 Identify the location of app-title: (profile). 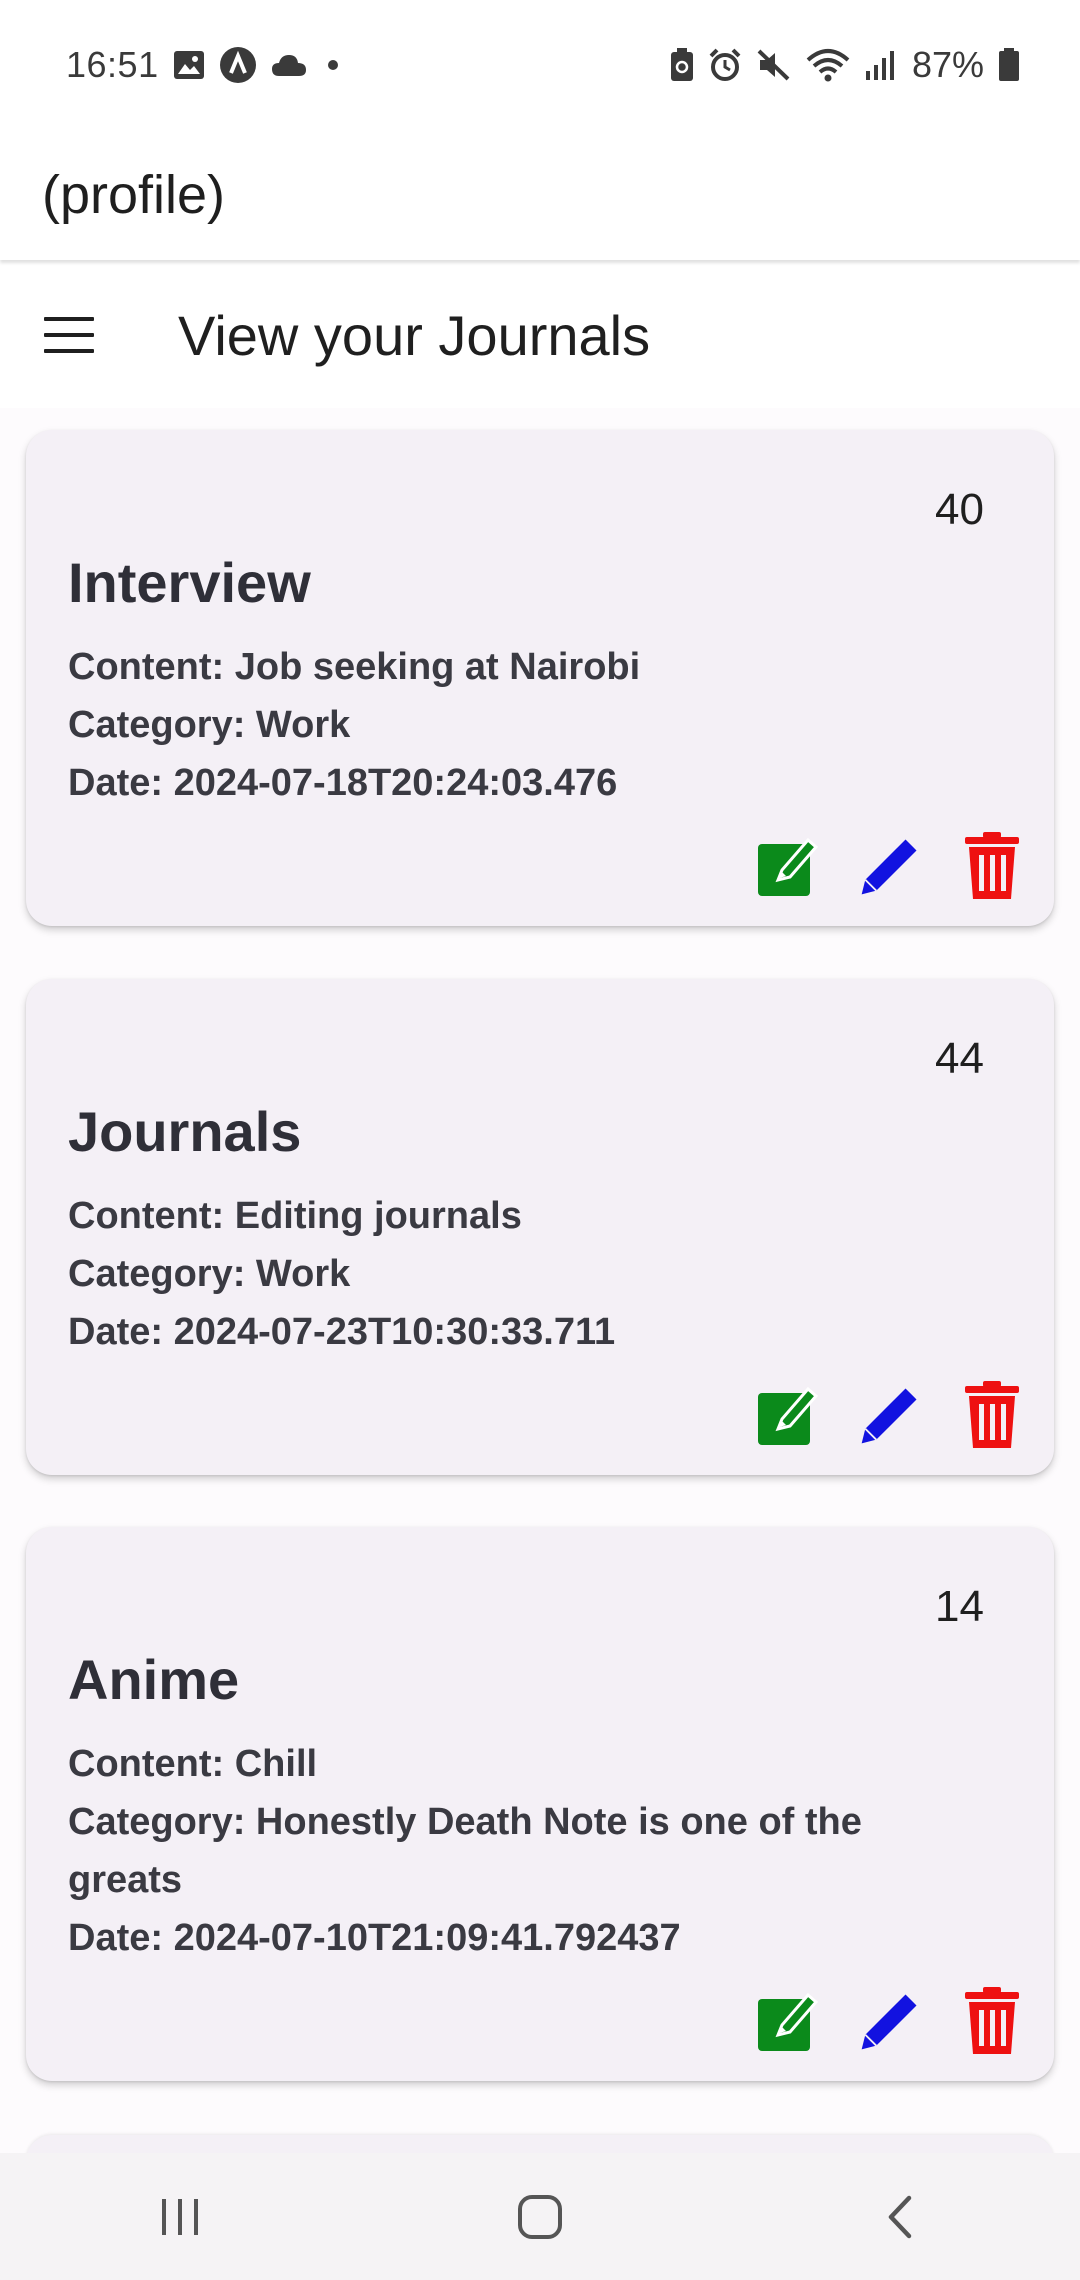
(134, 195).